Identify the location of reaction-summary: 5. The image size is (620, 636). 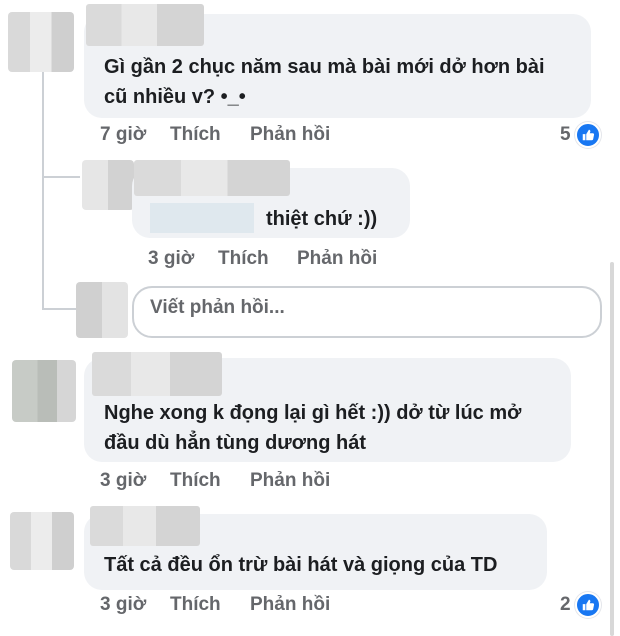
(580, 135).